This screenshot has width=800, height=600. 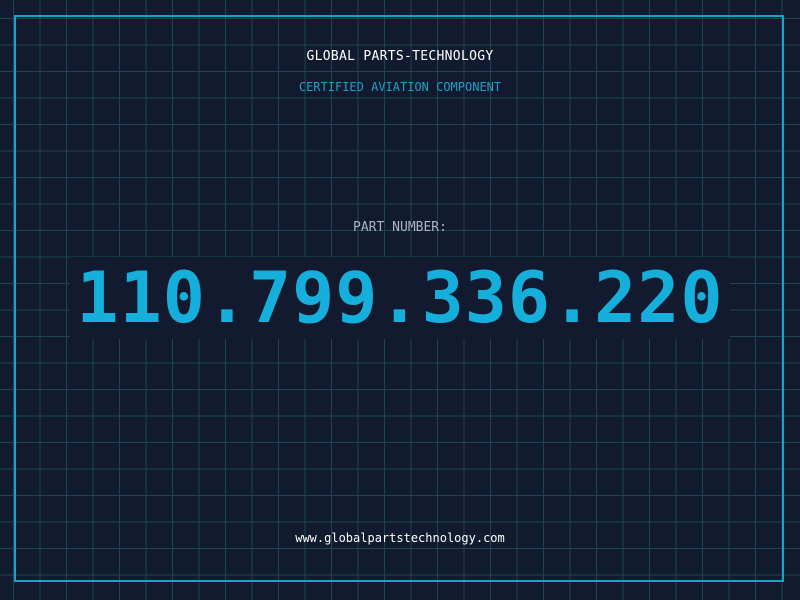 What do you see at coordinates (400, 87) in the screenshot?
I see `certification-tagline: CERTIFIED AVIATION COMPONENT` at bounding box center [400, 87].